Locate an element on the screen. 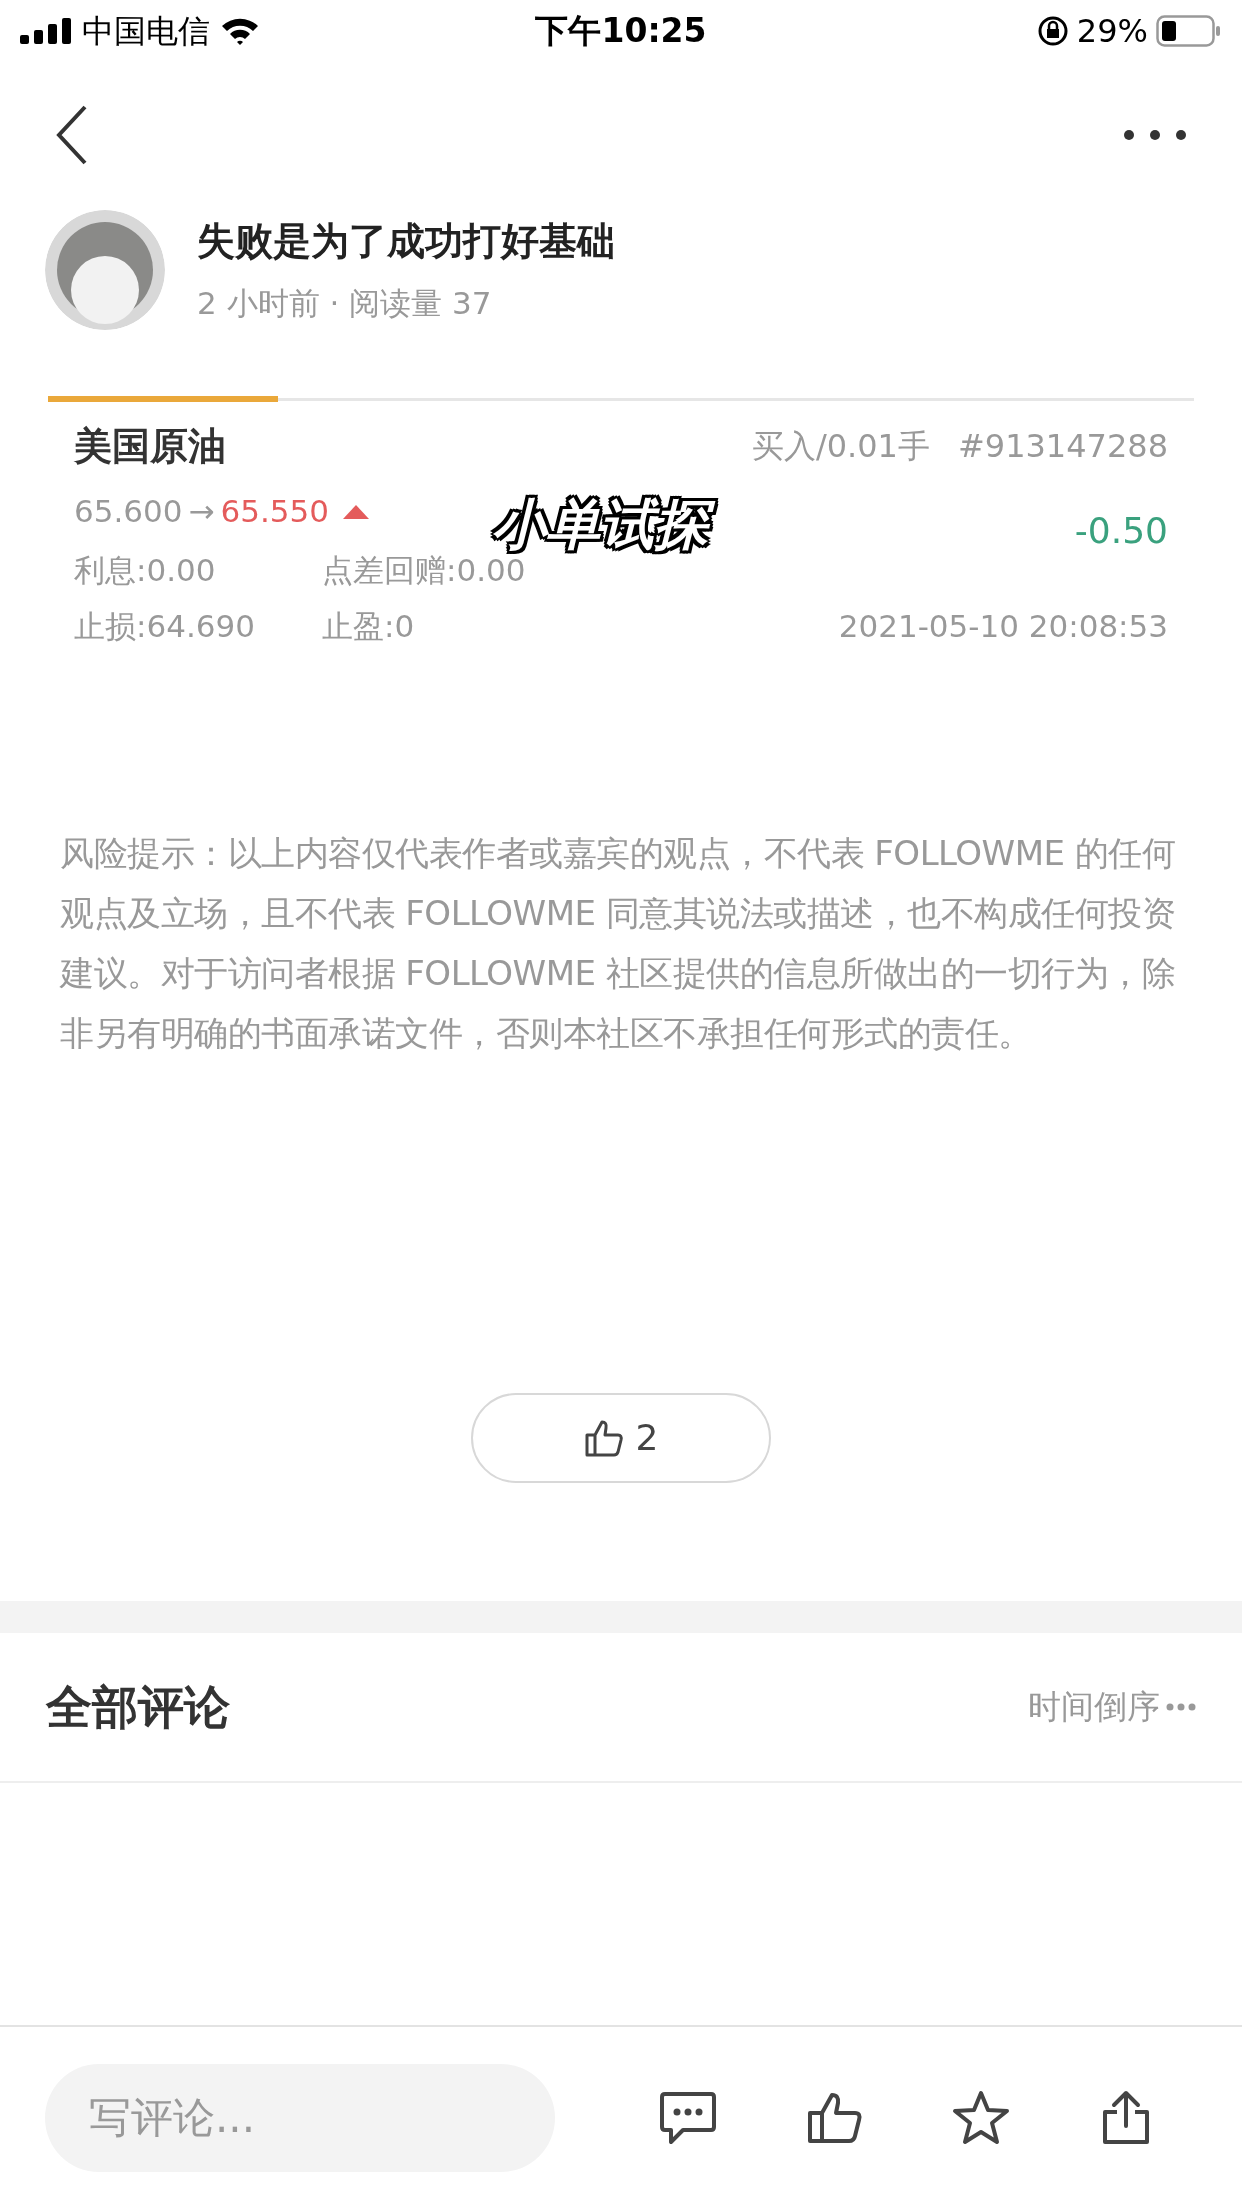 Image resolution: width=1242 pixels, height=2208 pixels. carrier-name: 中国电信 is located at coordinates (146, 31).